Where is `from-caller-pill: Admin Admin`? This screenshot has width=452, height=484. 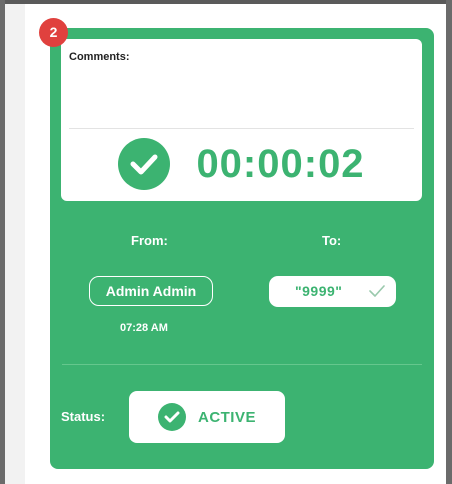
from-caller-pill: Admin Admin is located at coordinates (151, 291).